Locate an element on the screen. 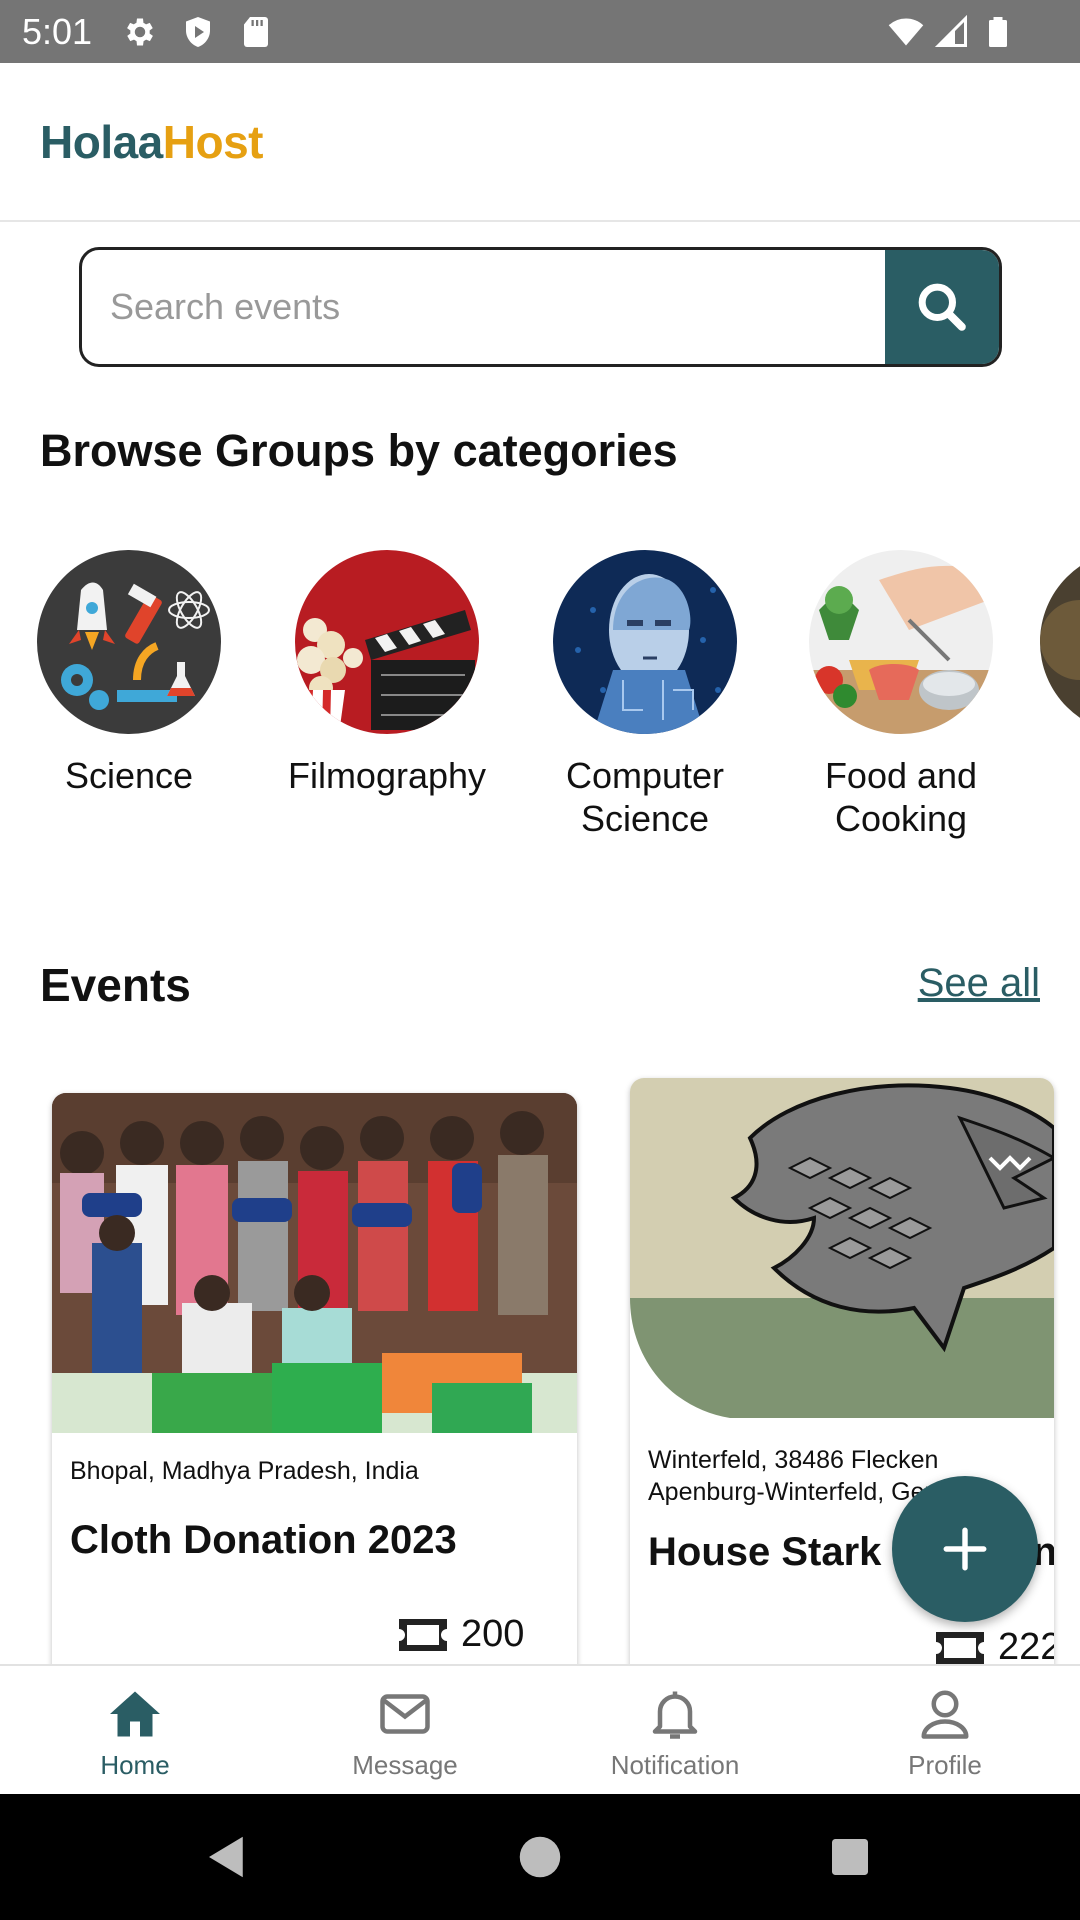  back-icon is located at coordinates (227, 1857).